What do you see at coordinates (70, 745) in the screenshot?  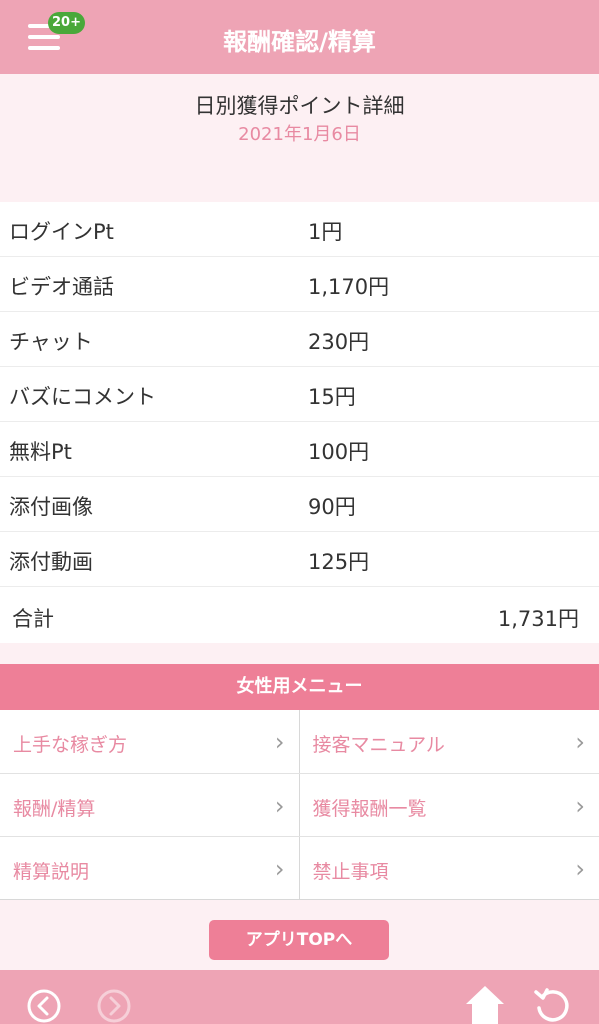 I see `menu-item-label: 上手な稼ぎ方` at bounding box center [70, 745].